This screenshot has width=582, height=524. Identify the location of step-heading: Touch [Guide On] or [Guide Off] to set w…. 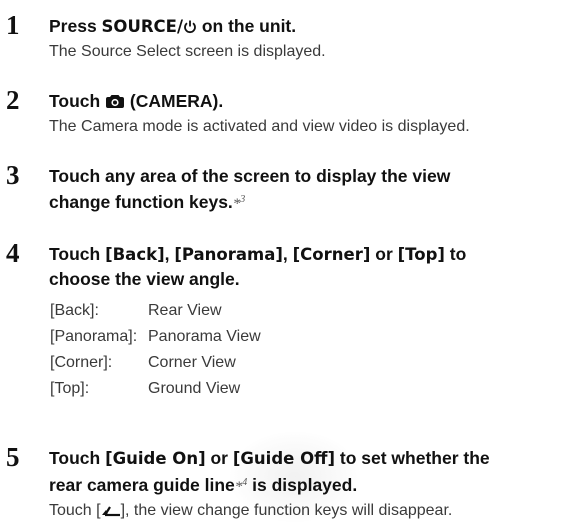
(269, 471).